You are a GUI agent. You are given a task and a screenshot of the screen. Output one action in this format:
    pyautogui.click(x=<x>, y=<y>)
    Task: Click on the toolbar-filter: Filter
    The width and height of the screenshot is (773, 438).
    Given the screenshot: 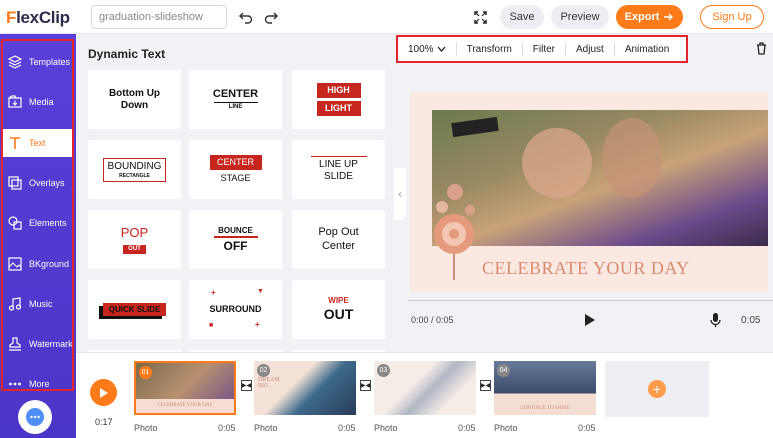 What is the action you would take?
    pyautogui.click(x=545, y=49)
    